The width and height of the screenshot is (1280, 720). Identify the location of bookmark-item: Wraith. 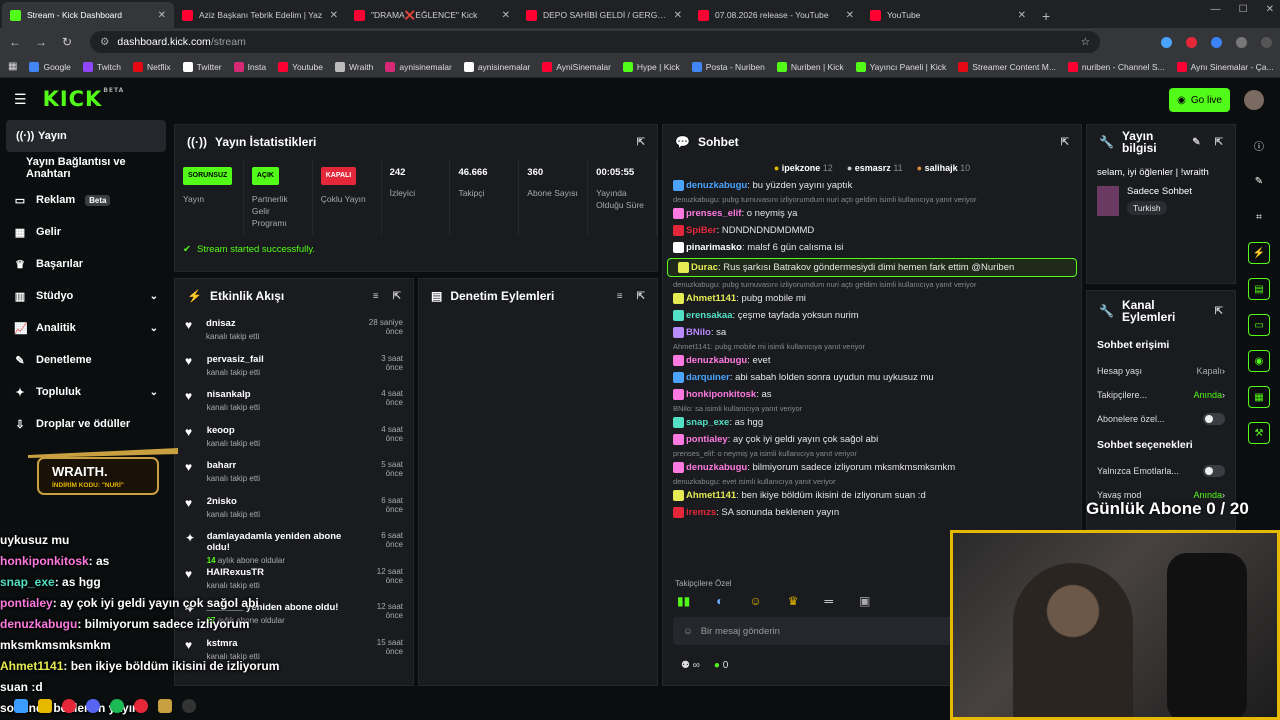
(353, 66).